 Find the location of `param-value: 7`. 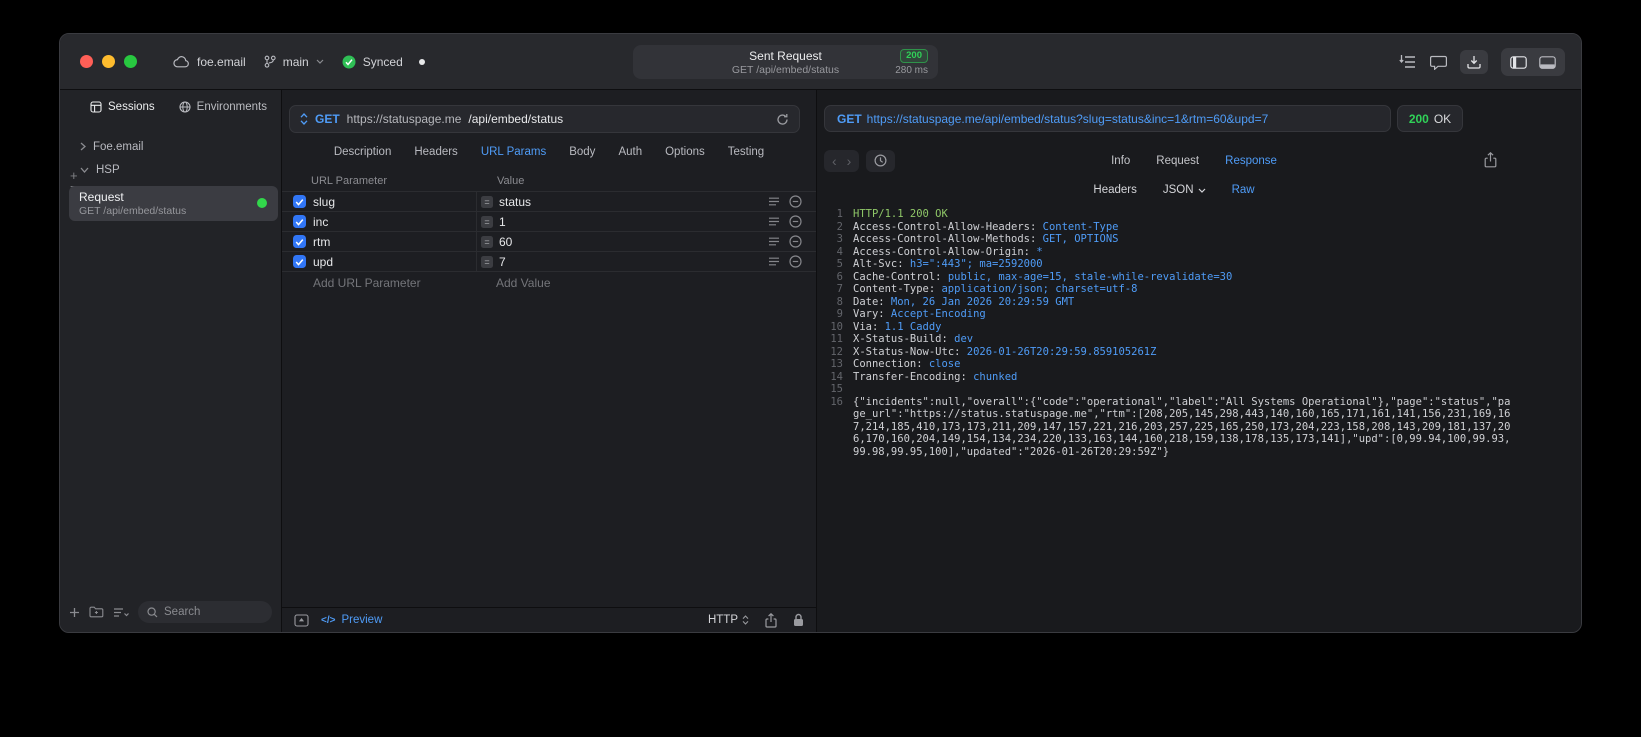

param-value: 7 is located at coordinates (502, 262).